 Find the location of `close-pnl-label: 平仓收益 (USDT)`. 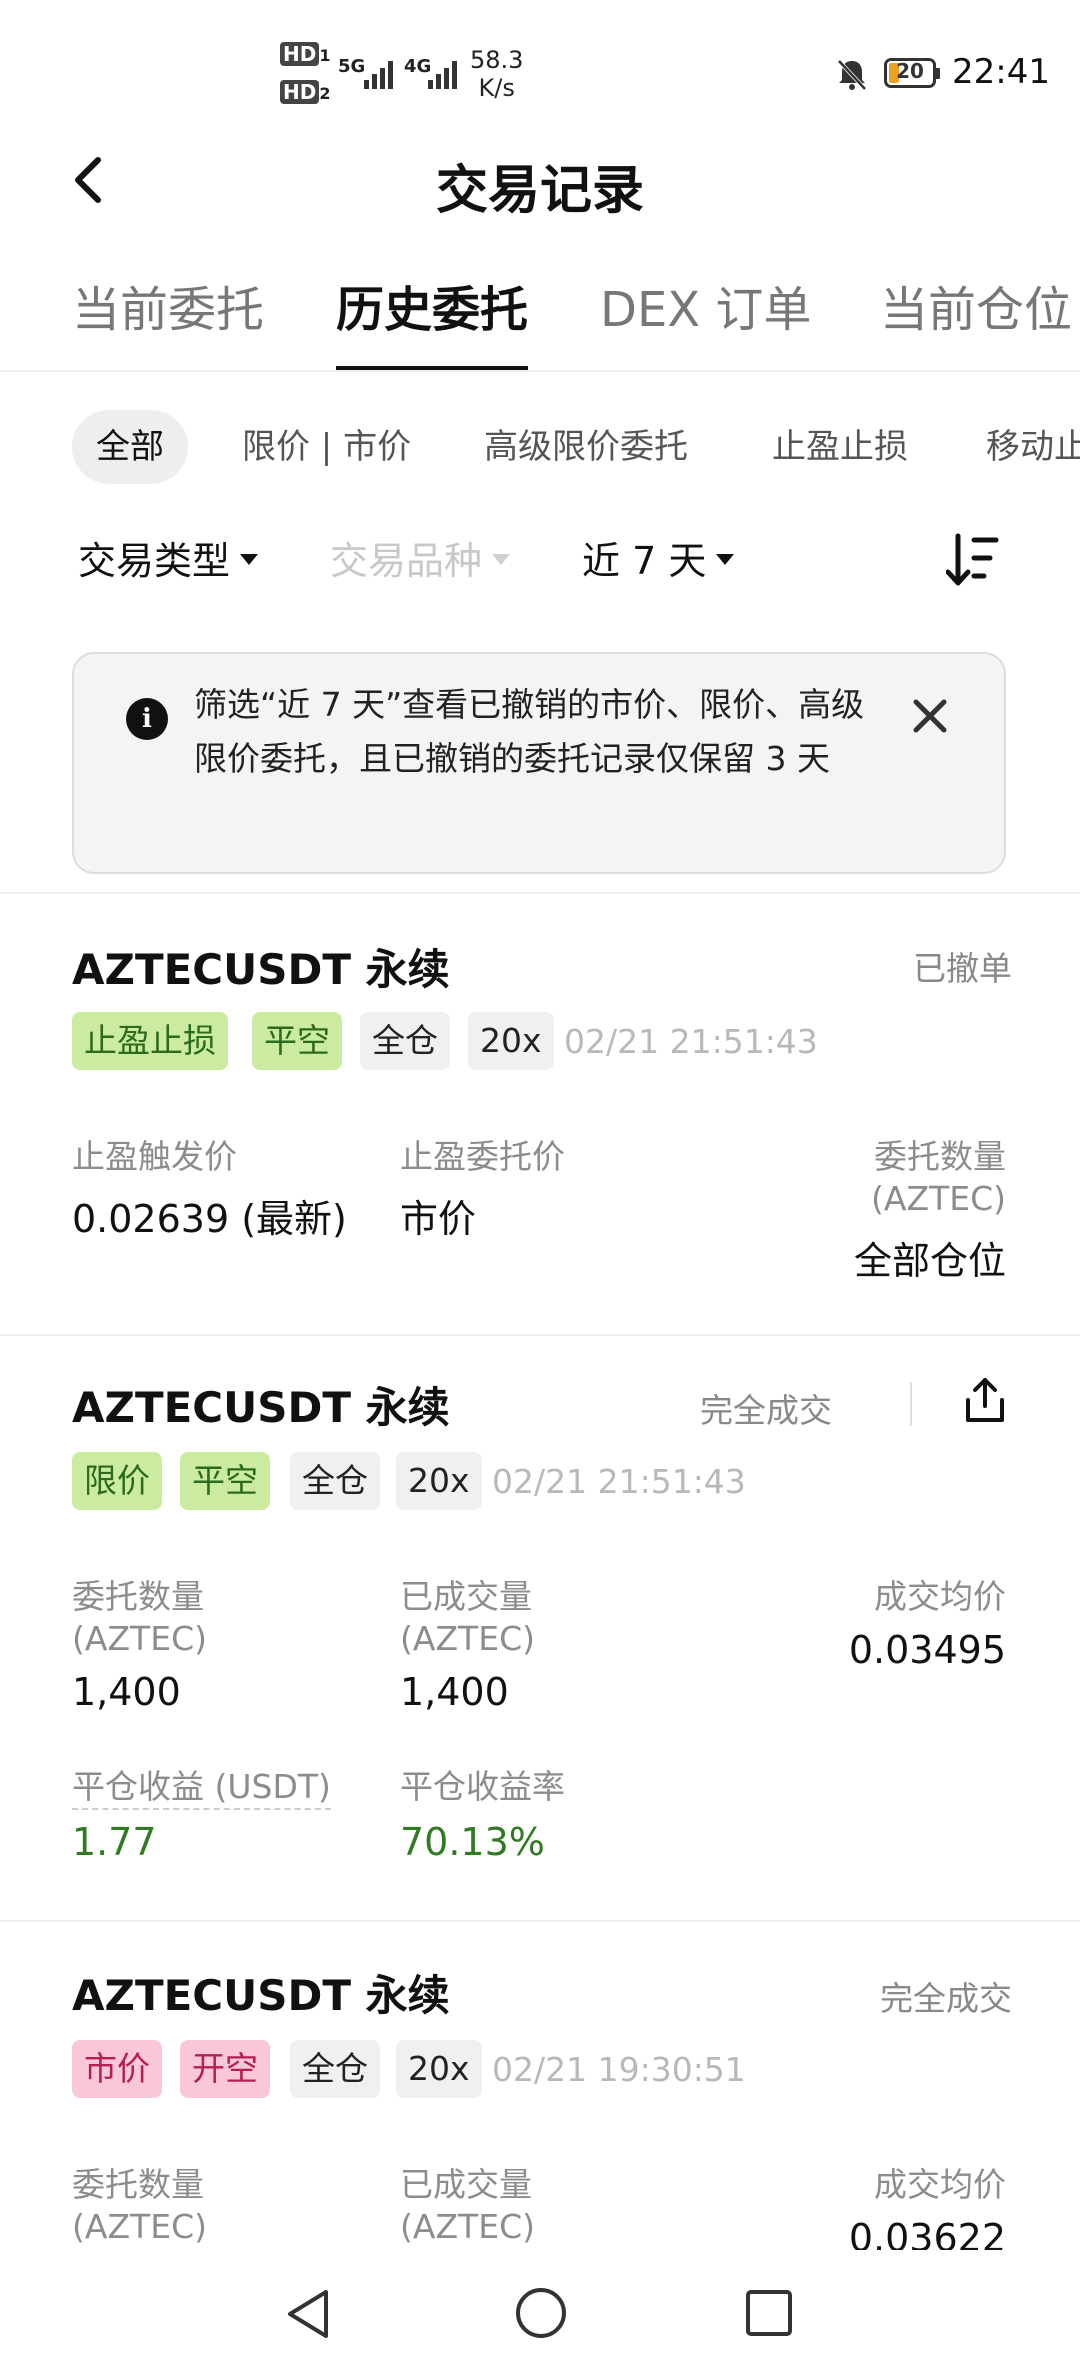

close-pnl-label: 平仓收益 (USDT) is located at coordinates (201, 1788).